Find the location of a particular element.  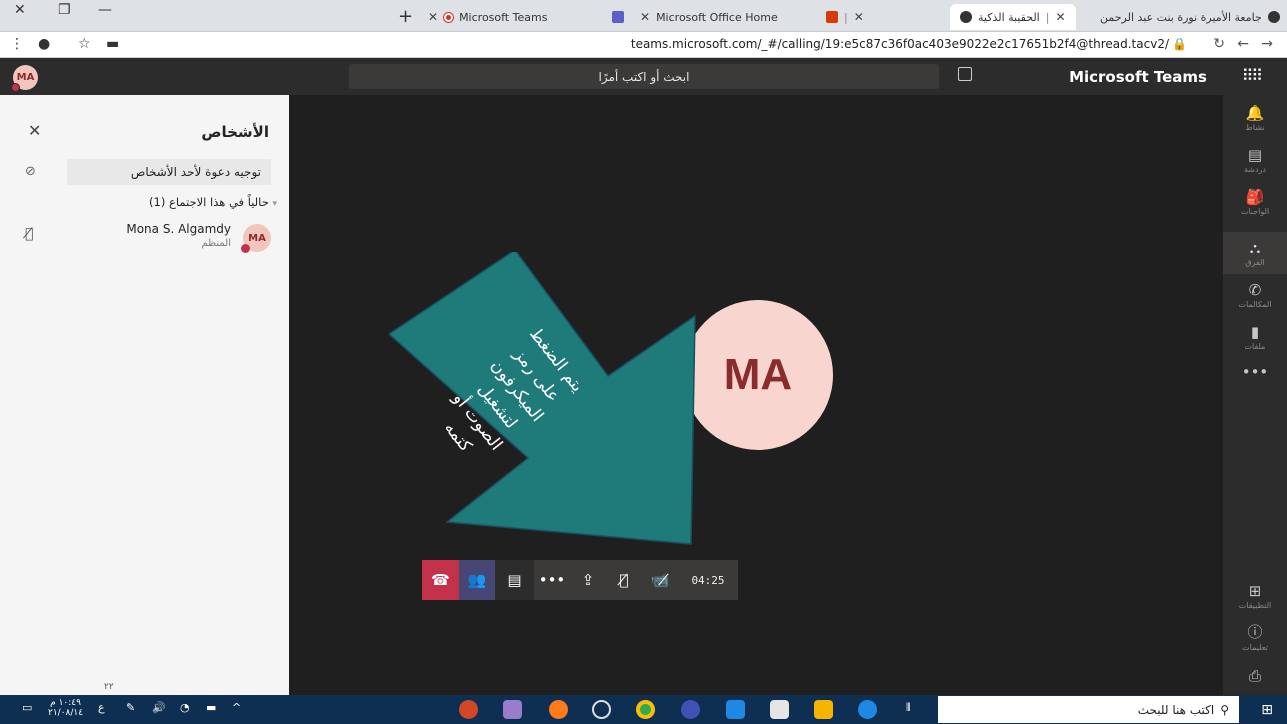

wifi-icon: ◔ is located at coordinates (185, 707).